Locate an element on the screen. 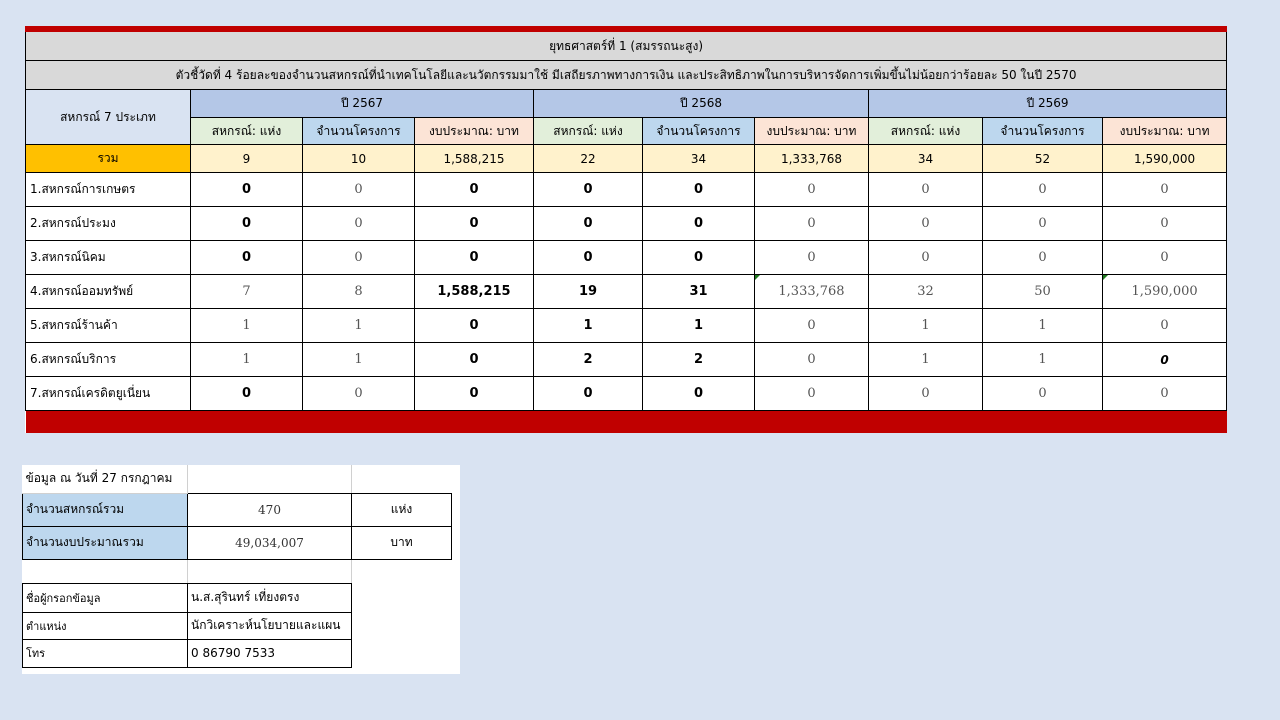  table-row: 7.สหกรณ์เครดิตยูเนี่ยน 0 0 0 0 0 0 0 0 0 is located at coordinates (626, 393).